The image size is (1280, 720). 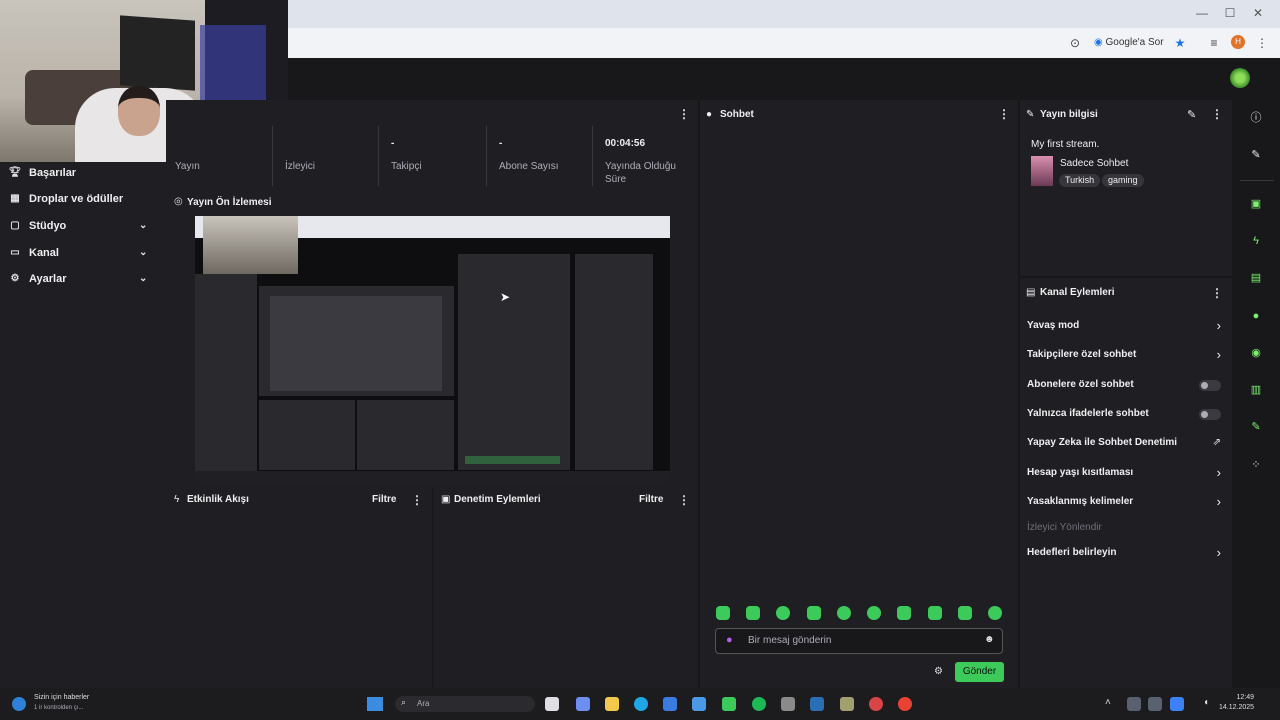 I want to click on event-feed-filter-button: Filtre, so click(x=384, y=499).